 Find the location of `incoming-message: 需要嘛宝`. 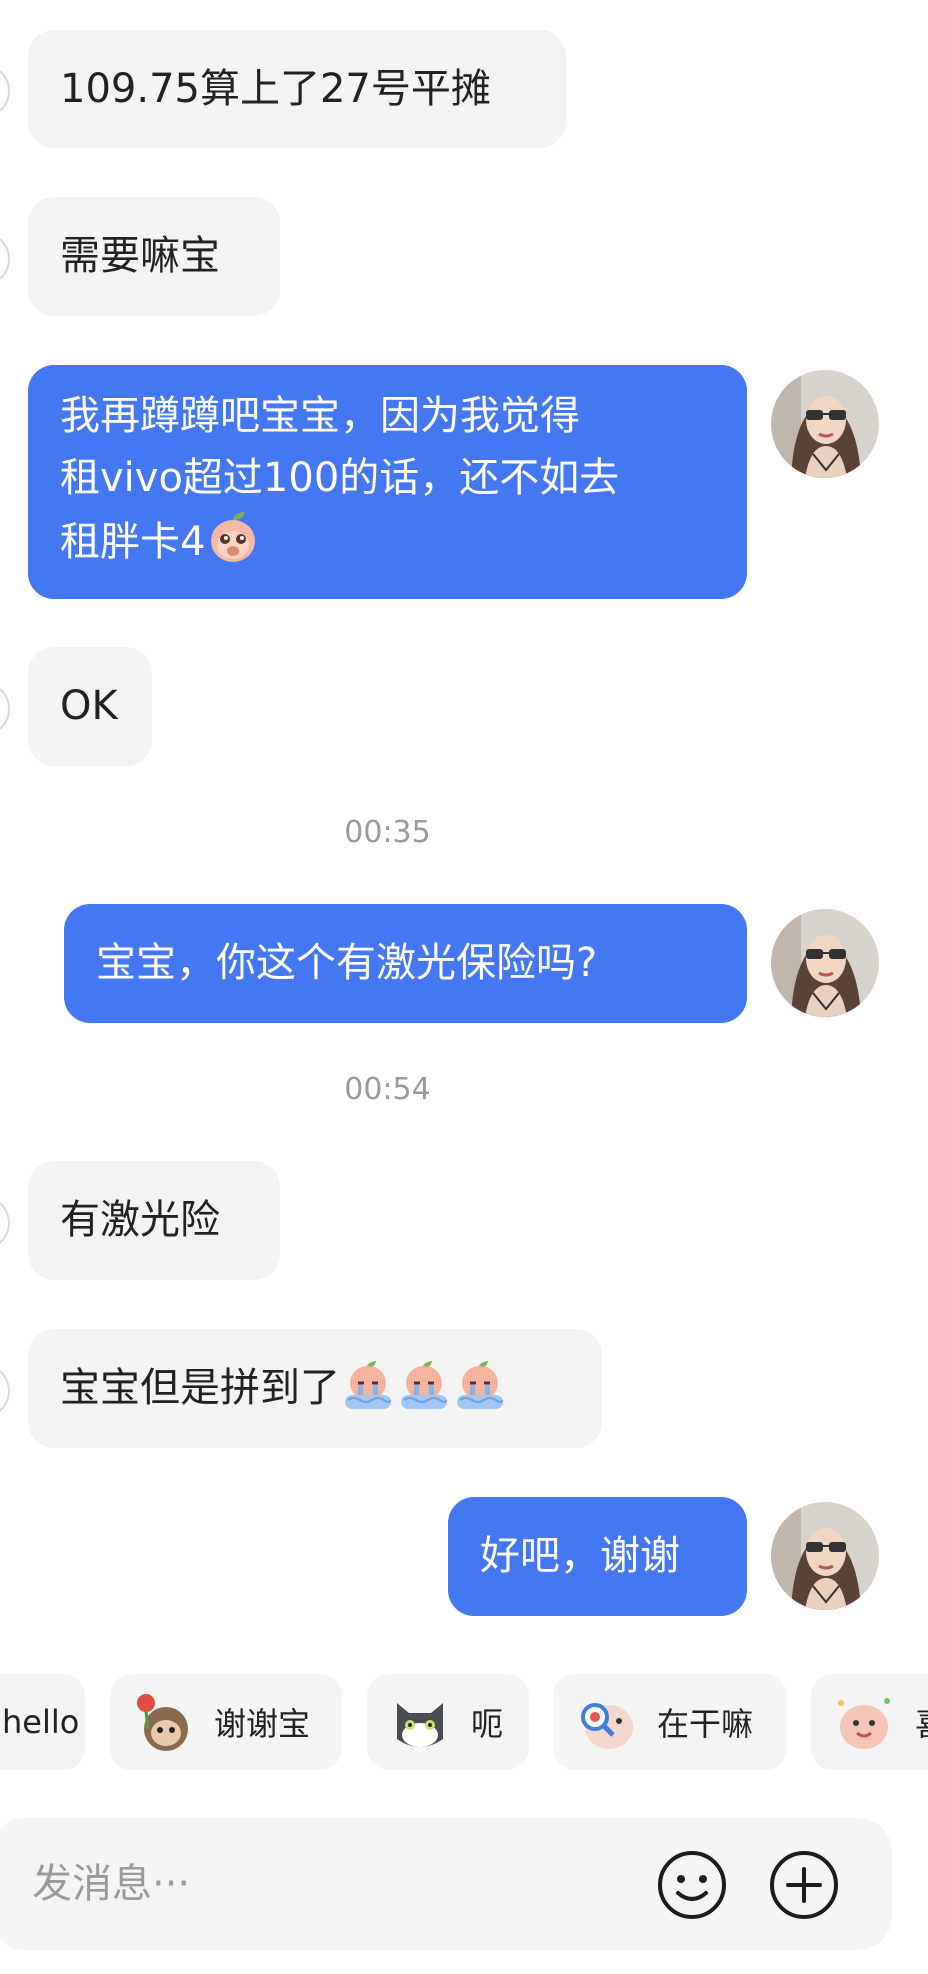

incoming-message: 需要嘛宝 is located at coordinates (154, 256).